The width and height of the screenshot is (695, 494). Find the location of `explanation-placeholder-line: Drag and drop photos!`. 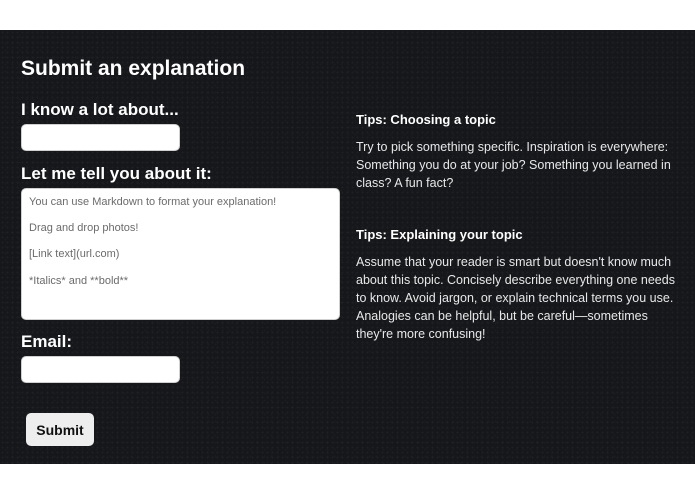

explanation-placeholder-line: Drag and drop photos! is located at coordinates (84, 228).